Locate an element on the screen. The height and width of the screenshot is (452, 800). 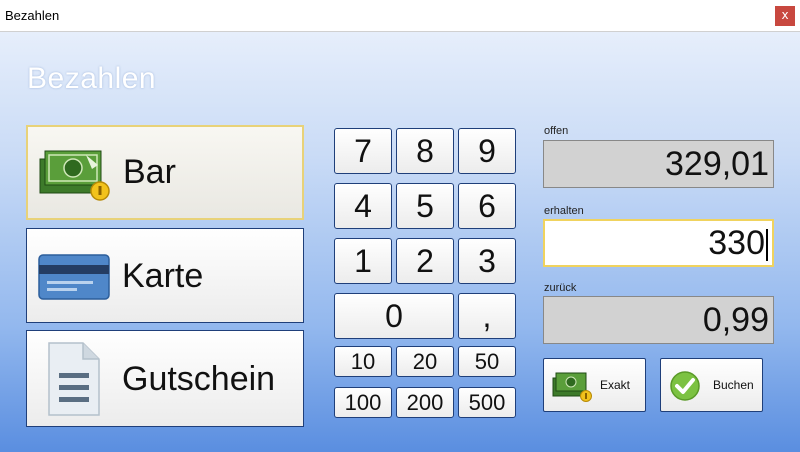
book-button: Buchen is located at coordinates (711, 385).